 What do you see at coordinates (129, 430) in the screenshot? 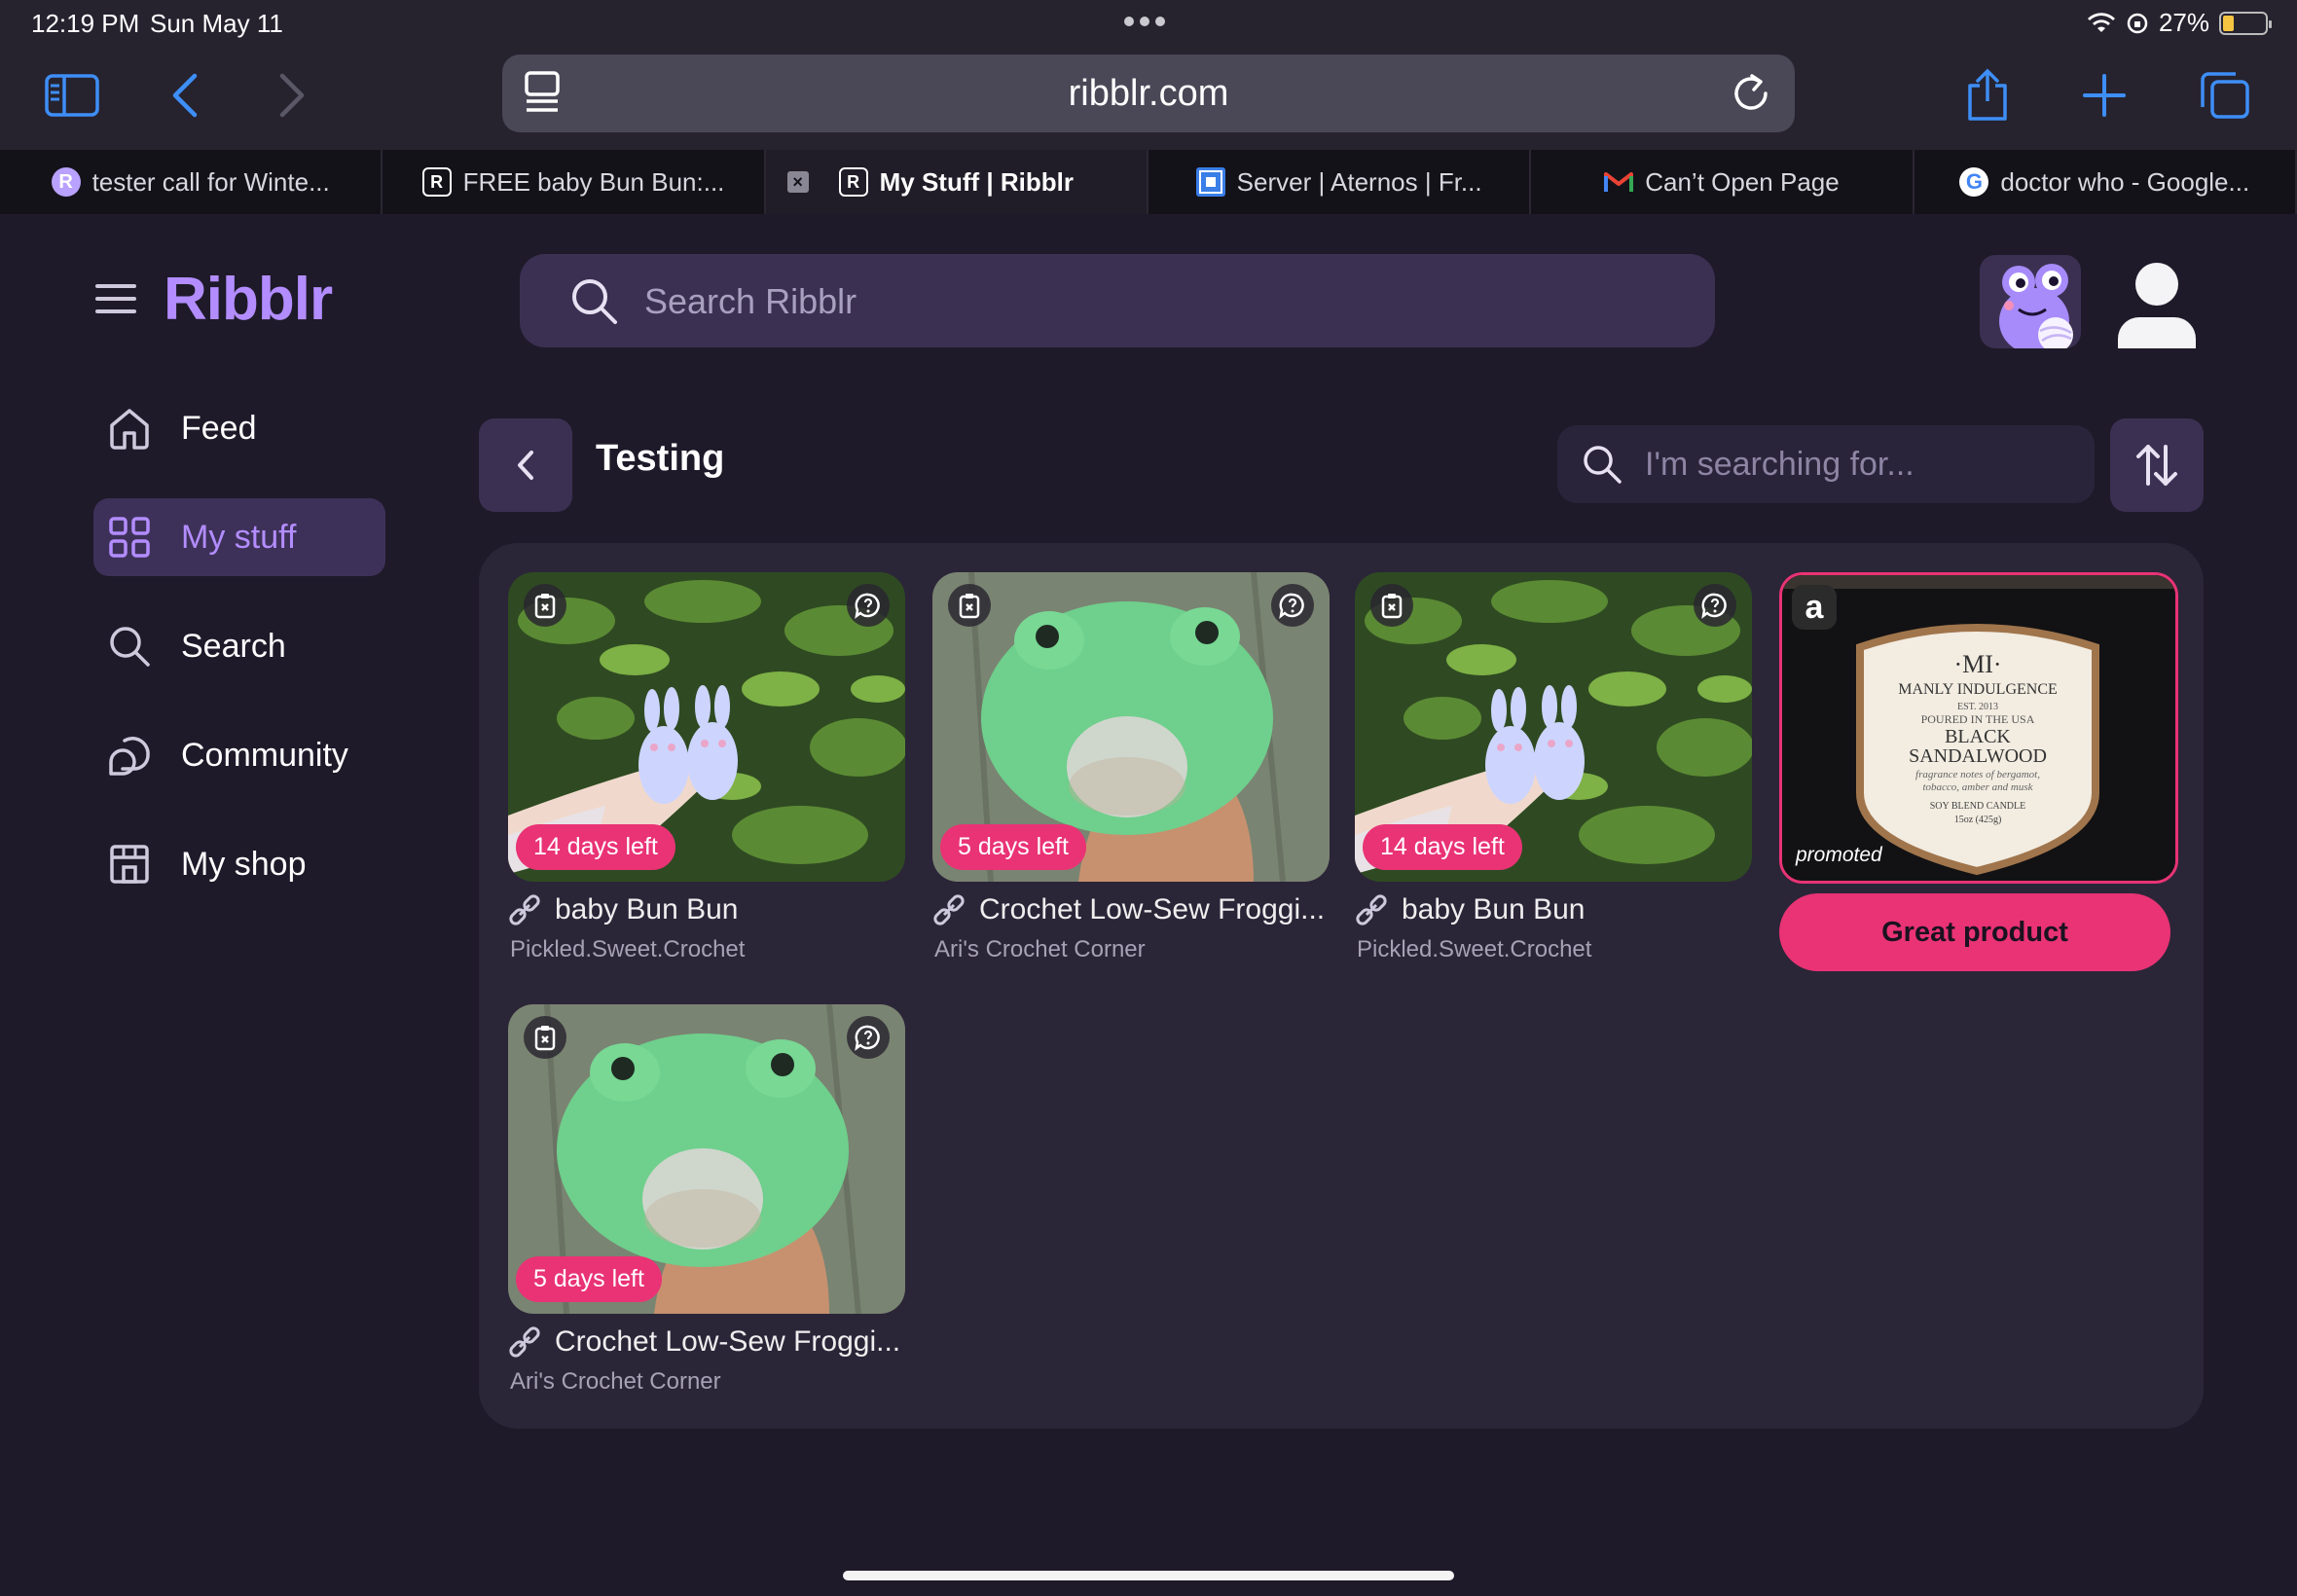
I see `home-icon` at bounding box center [129, 430].